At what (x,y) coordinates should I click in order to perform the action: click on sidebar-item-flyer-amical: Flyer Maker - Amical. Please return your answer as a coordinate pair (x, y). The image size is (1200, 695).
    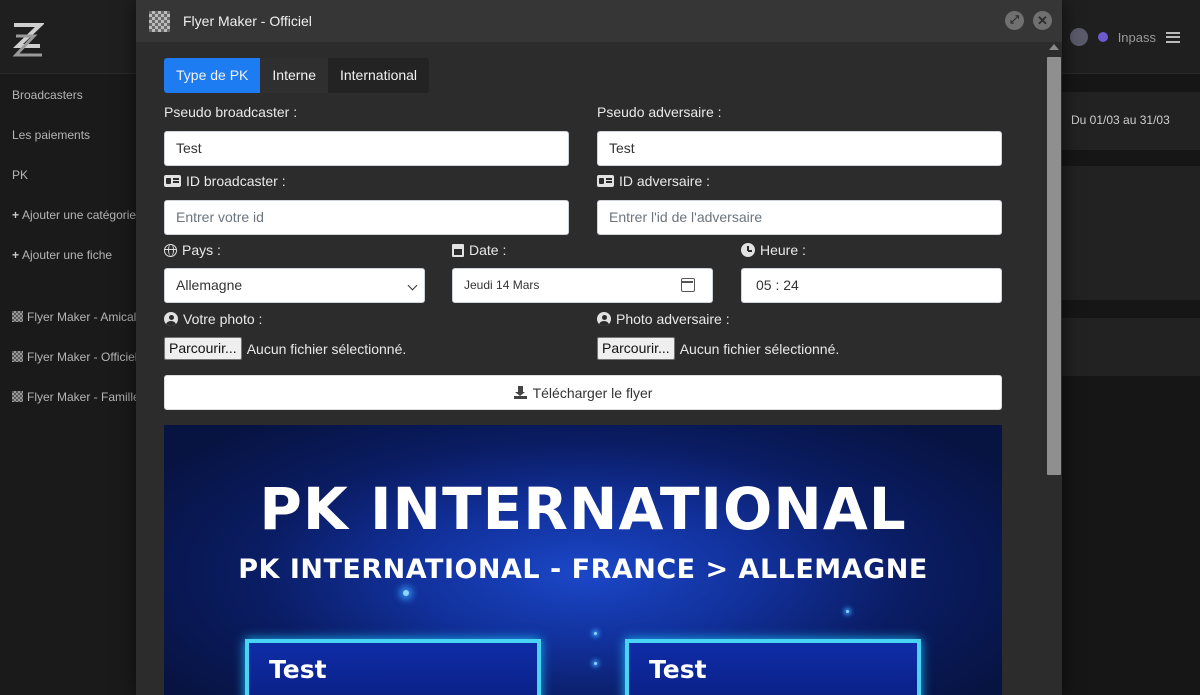
    Looking at the image, I should click on (74, 317).